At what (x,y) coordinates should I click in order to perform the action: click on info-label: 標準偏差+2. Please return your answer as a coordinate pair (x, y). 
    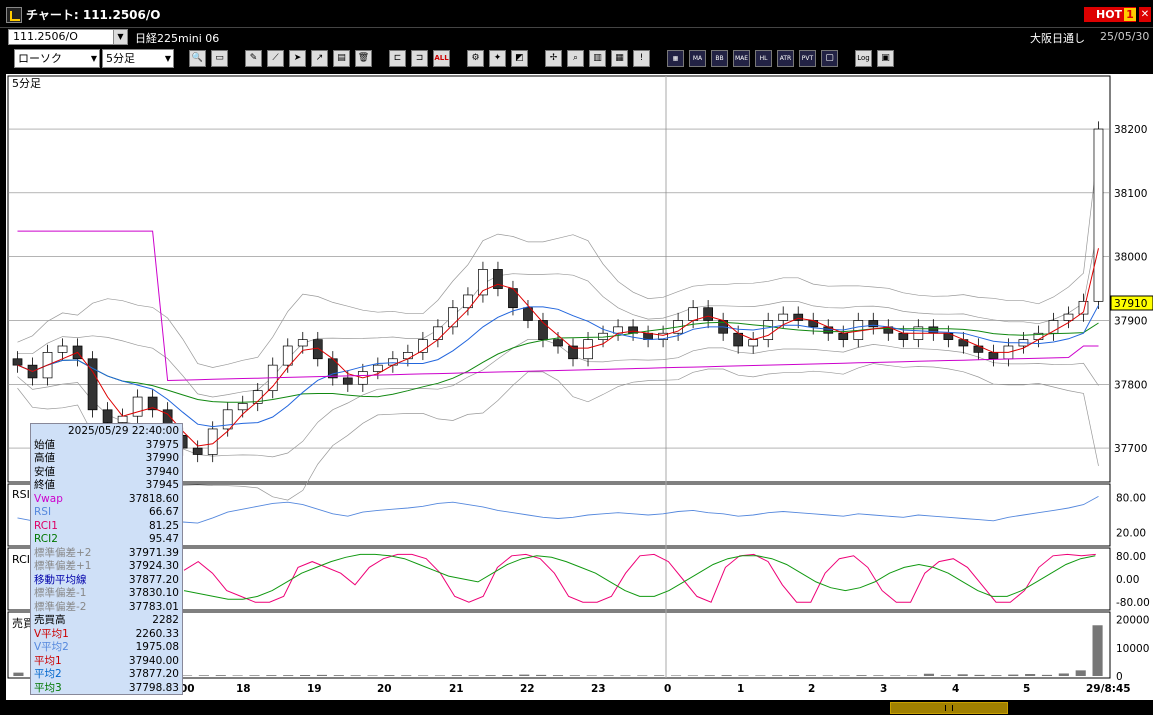
    Looking at the image, I should click on (63, 552).